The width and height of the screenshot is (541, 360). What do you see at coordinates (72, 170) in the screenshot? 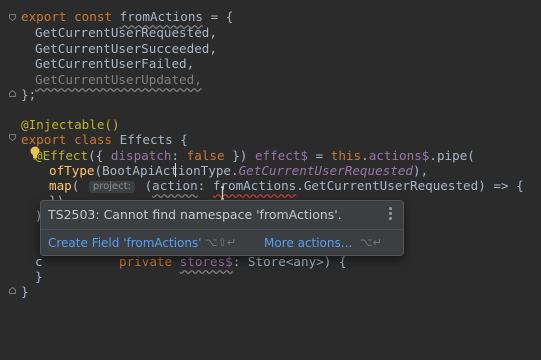
I see `function-name: ofType` at bounding box center [72, 170].